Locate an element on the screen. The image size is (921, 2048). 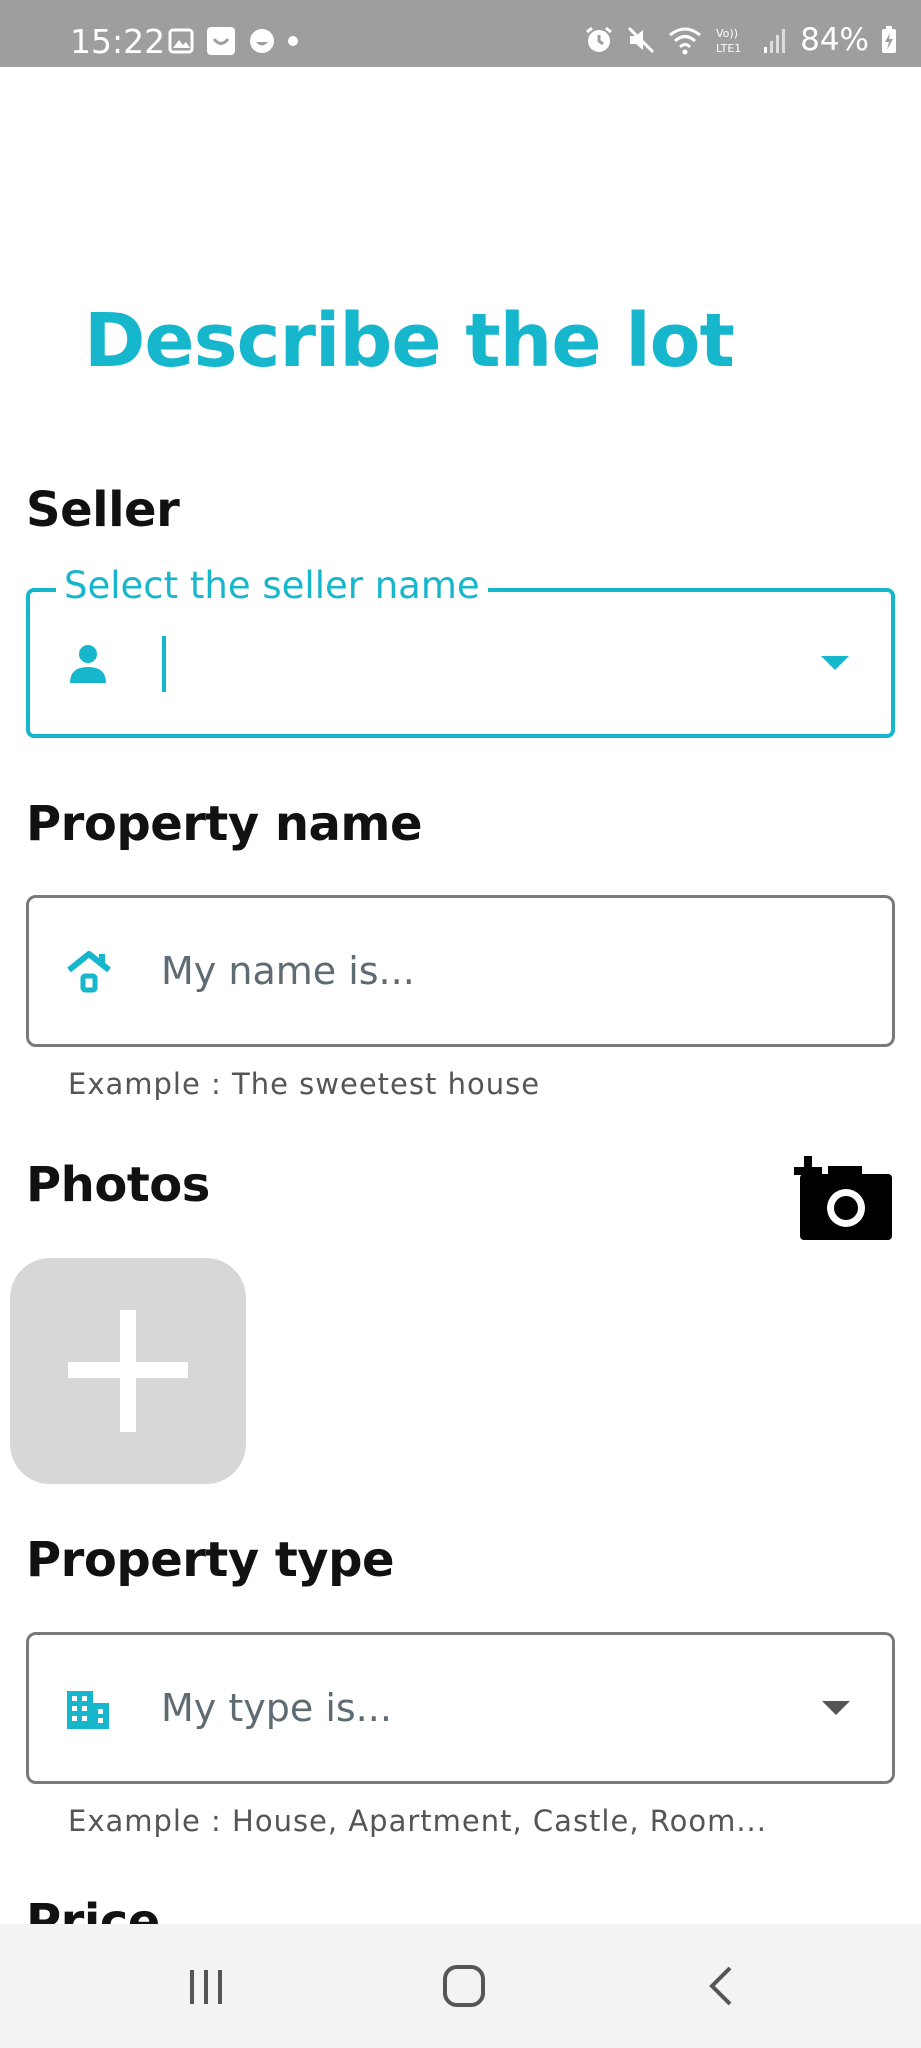
recent-apps-button is located at coordinates (206, 1986).